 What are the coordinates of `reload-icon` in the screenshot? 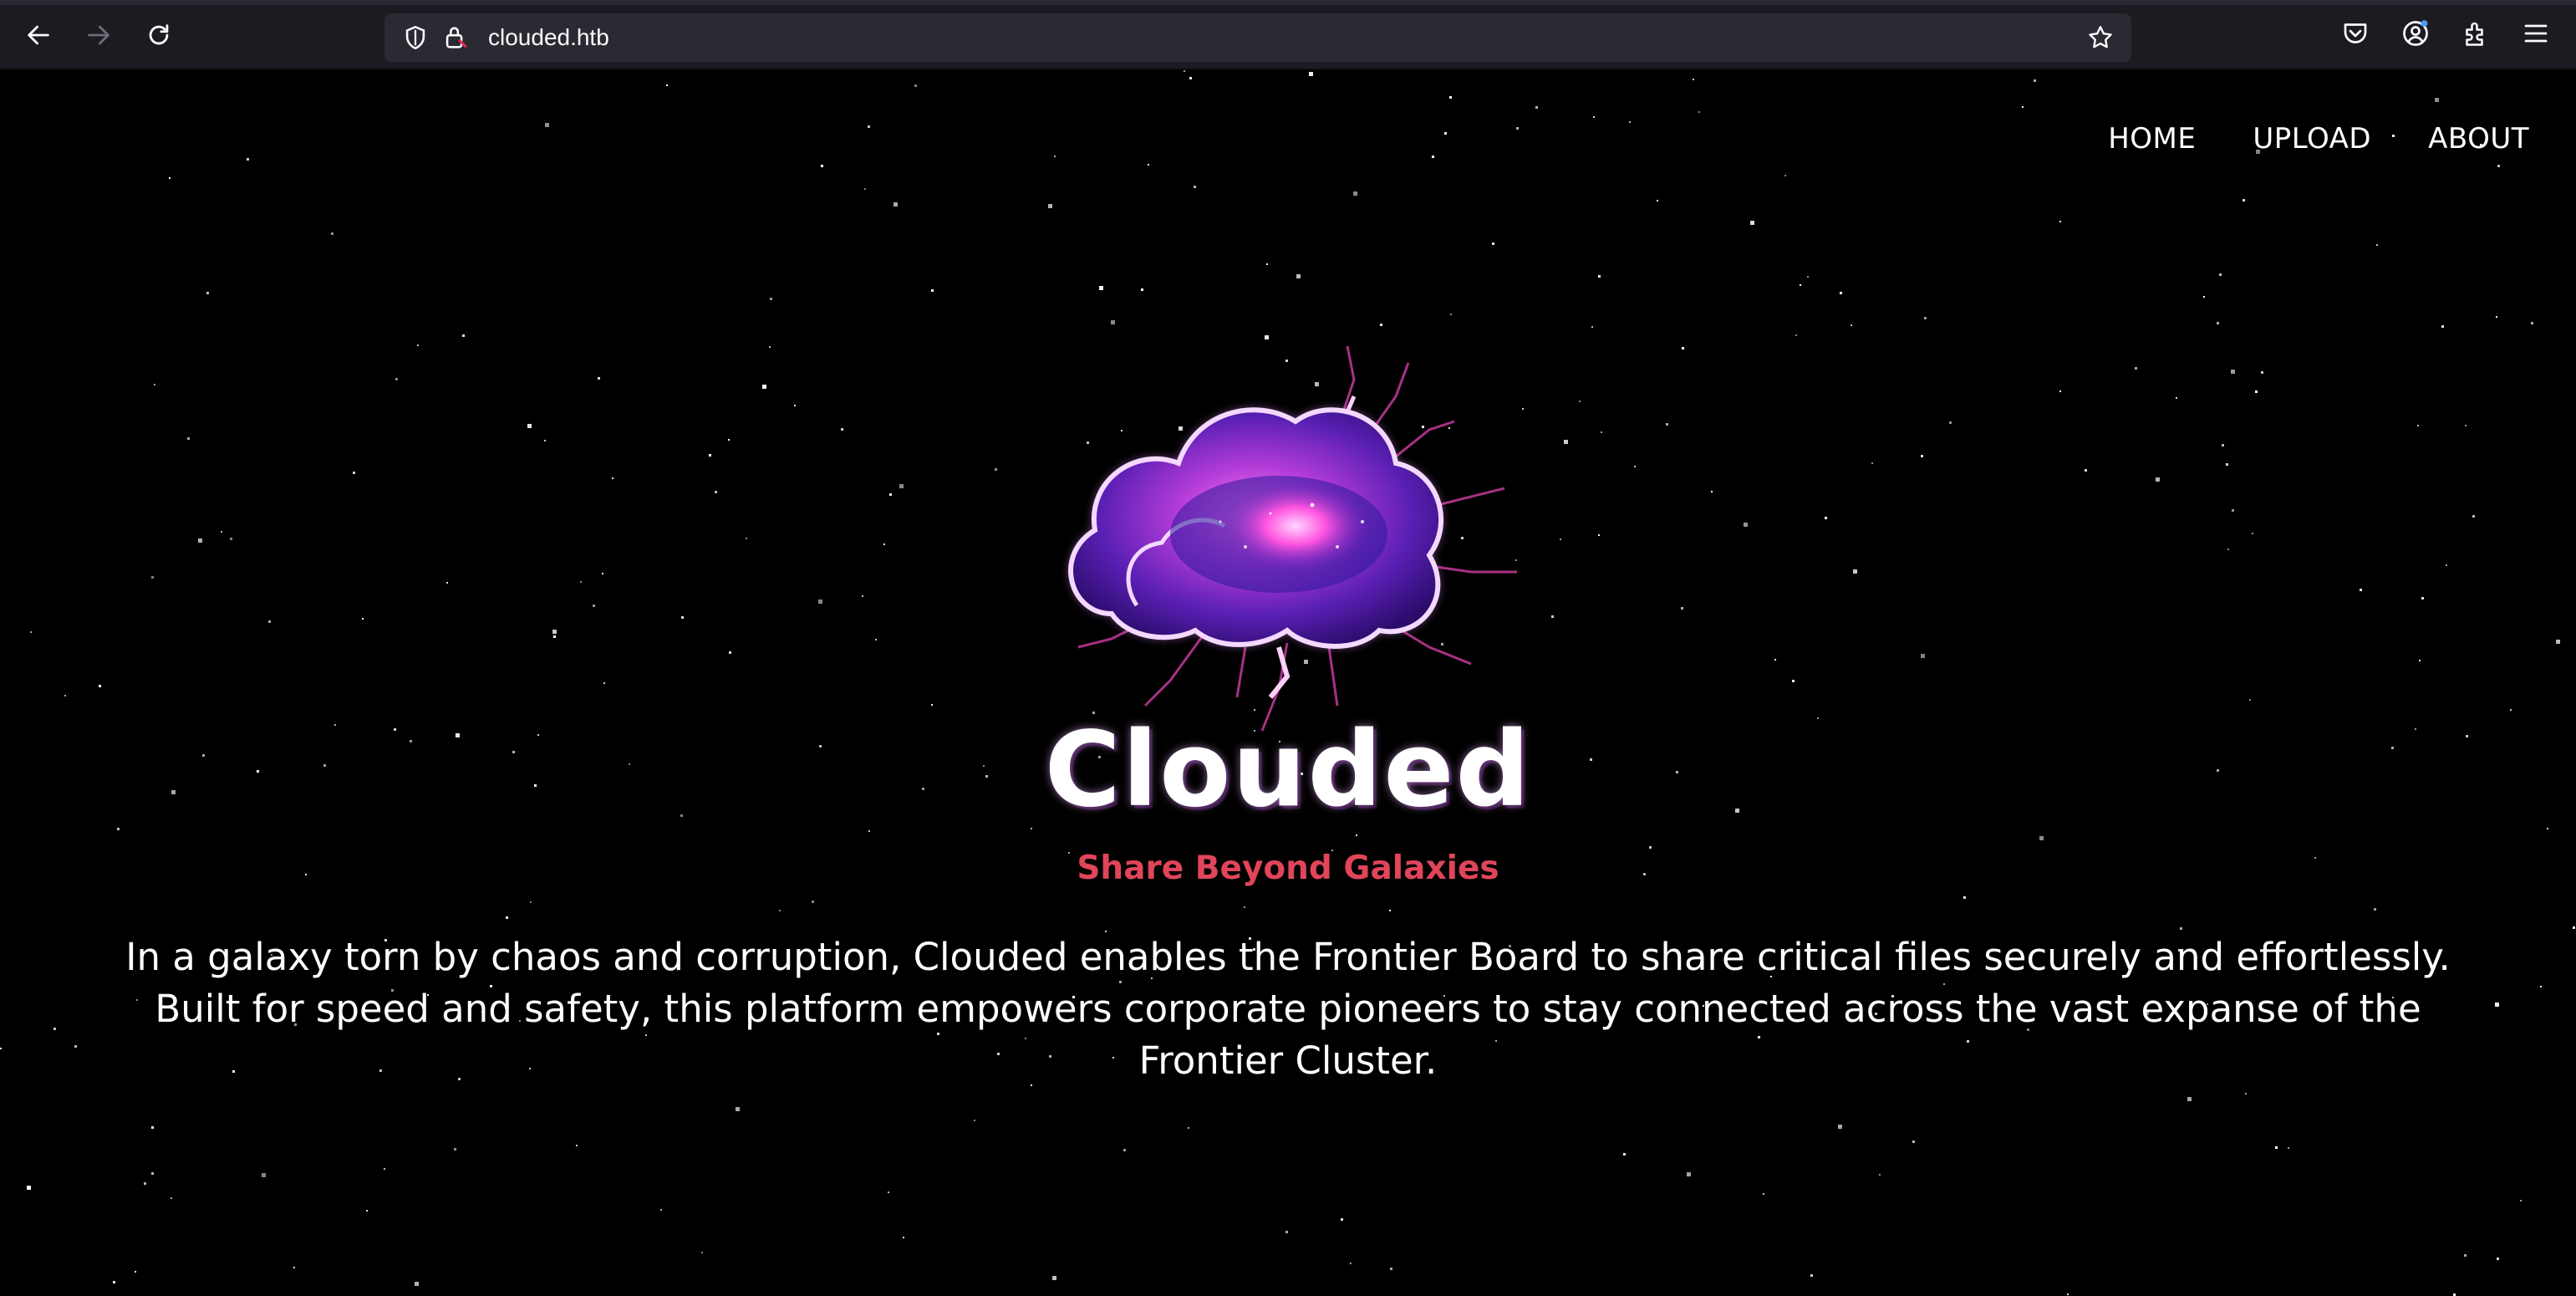 It's located at (159, 35).